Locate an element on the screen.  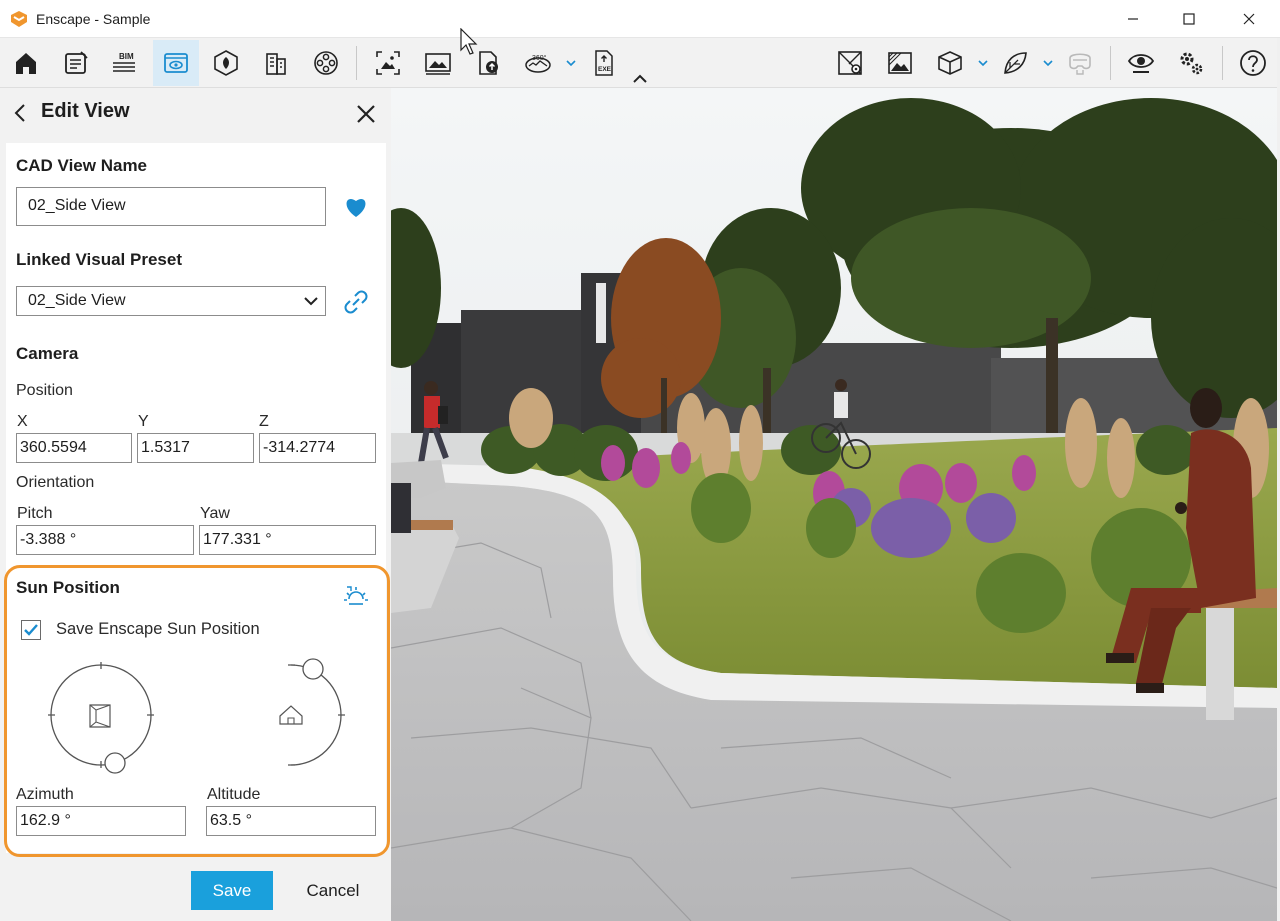
panorama-icon: 360° is located at coordinates (538, 63).